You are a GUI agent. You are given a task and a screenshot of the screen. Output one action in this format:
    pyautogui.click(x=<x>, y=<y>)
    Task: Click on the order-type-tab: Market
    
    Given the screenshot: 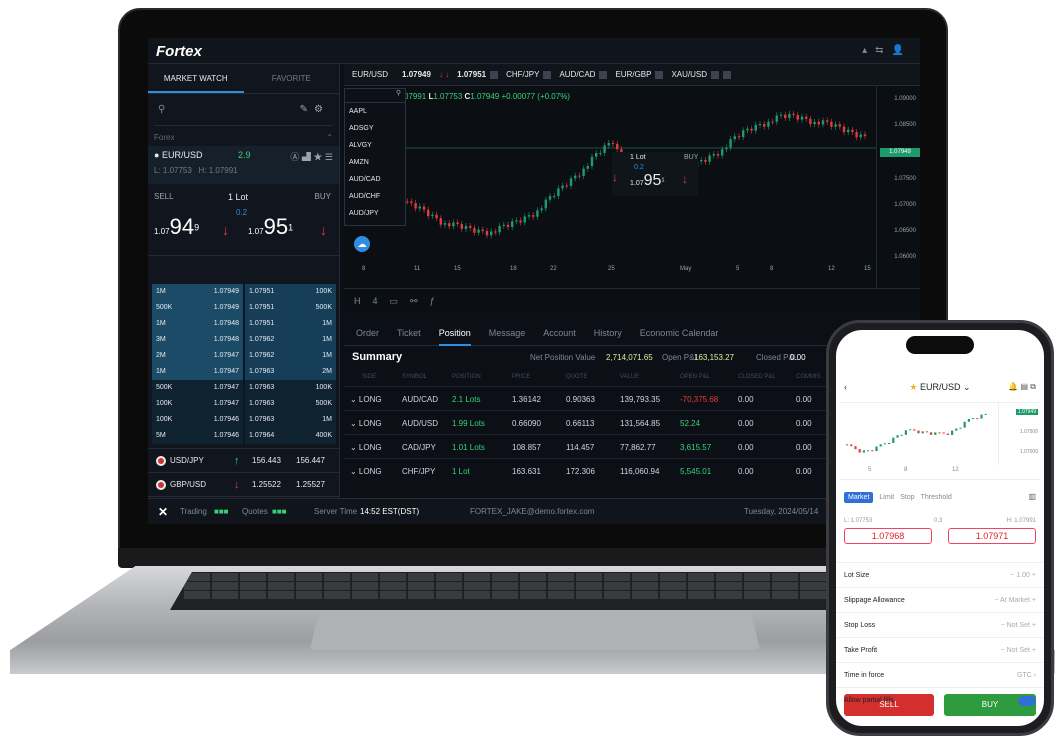 What is the action you would take?
    pyautogui.click(x=859, y=497)
    